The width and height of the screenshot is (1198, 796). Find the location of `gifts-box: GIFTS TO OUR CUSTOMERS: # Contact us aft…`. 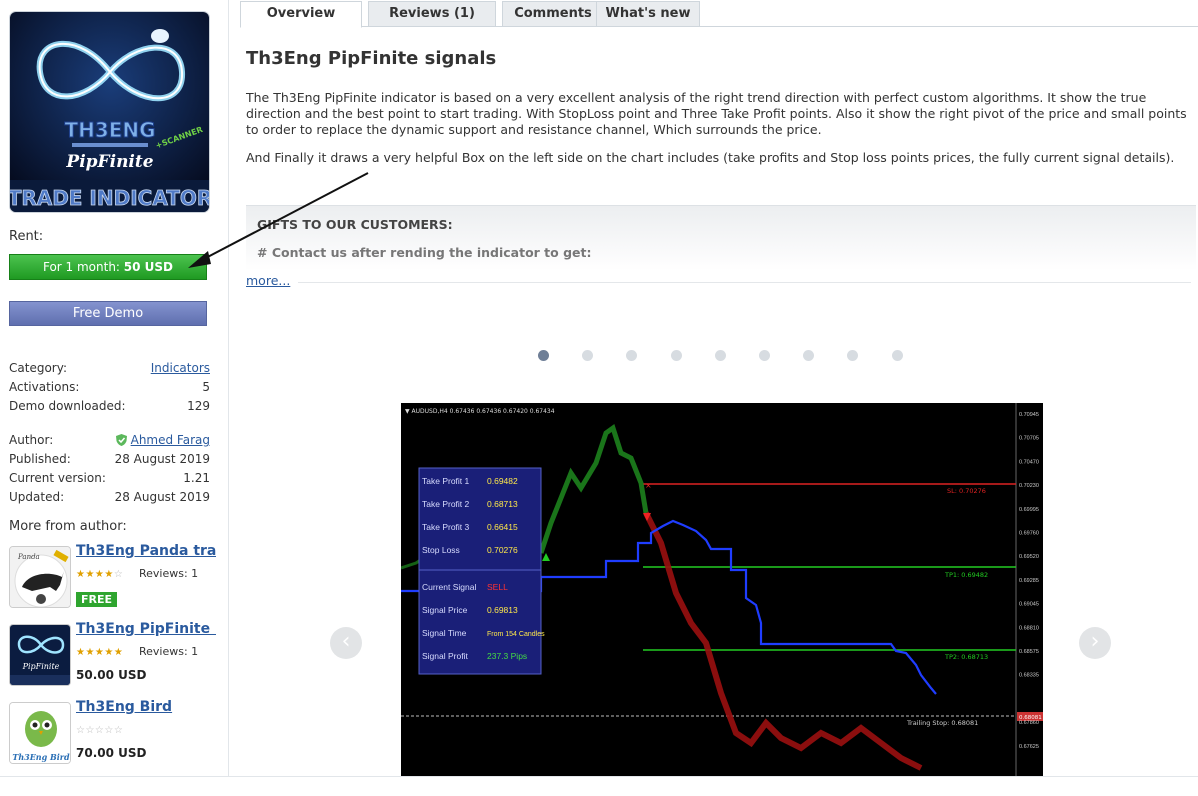

gifts-box: GIFTS TO OUR CUSTOMERS: # Contact us aft… is located at coordinates (721, 238).